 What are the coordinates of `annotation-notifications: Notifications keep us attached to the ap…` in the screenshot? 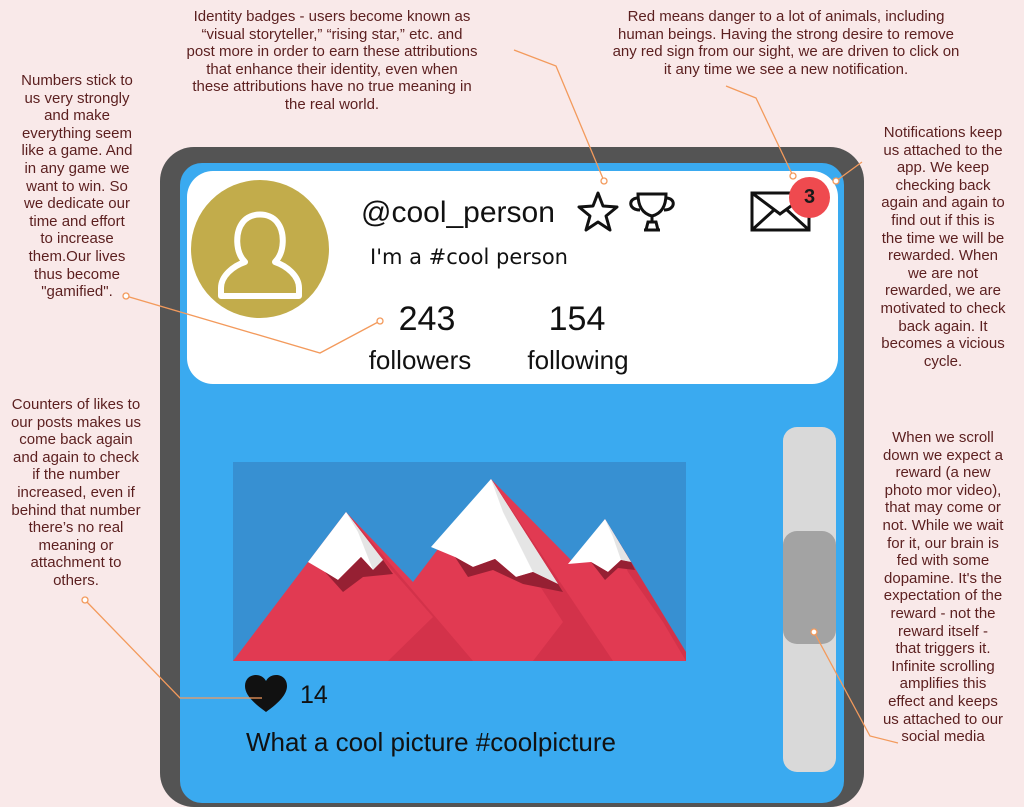 It's located at (943, 247).